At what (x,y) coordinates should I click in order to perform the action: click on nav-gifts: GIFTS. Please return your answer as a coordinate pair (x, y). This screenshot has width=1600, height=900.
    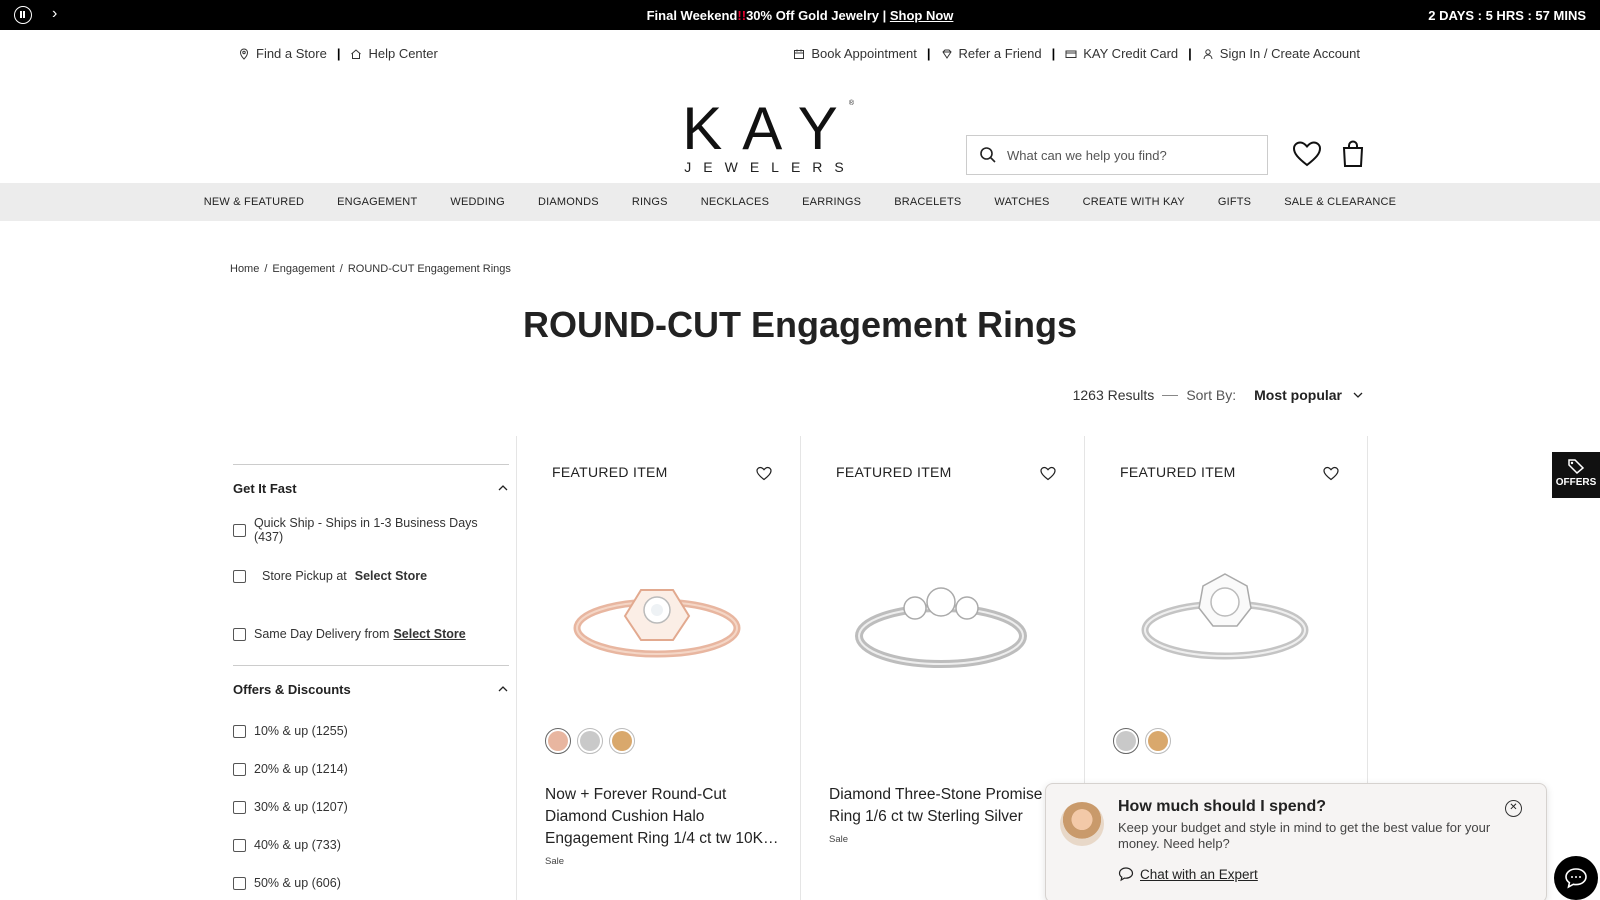
    Looking at the image, I should click on (1234, 202).